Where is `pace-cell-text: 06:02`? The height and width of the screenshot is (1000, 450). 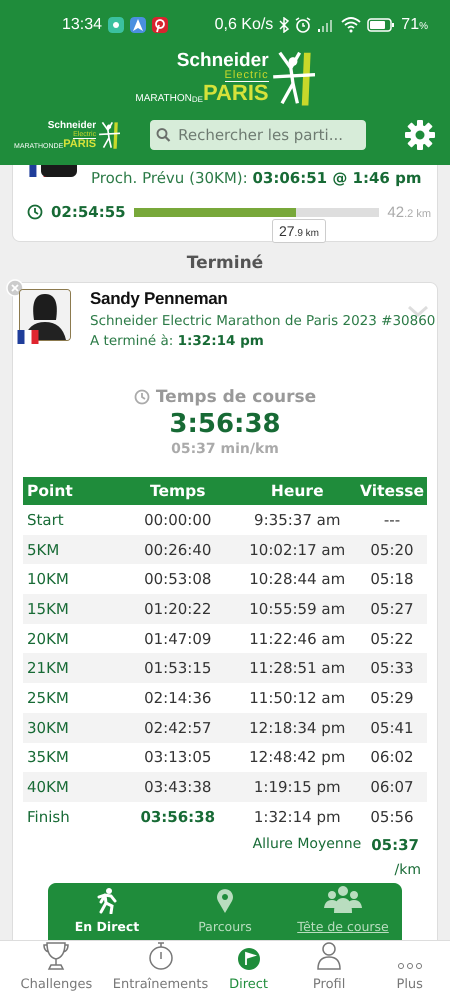
pace-cell-text: 06:02 is located at coordinates (392, 757).